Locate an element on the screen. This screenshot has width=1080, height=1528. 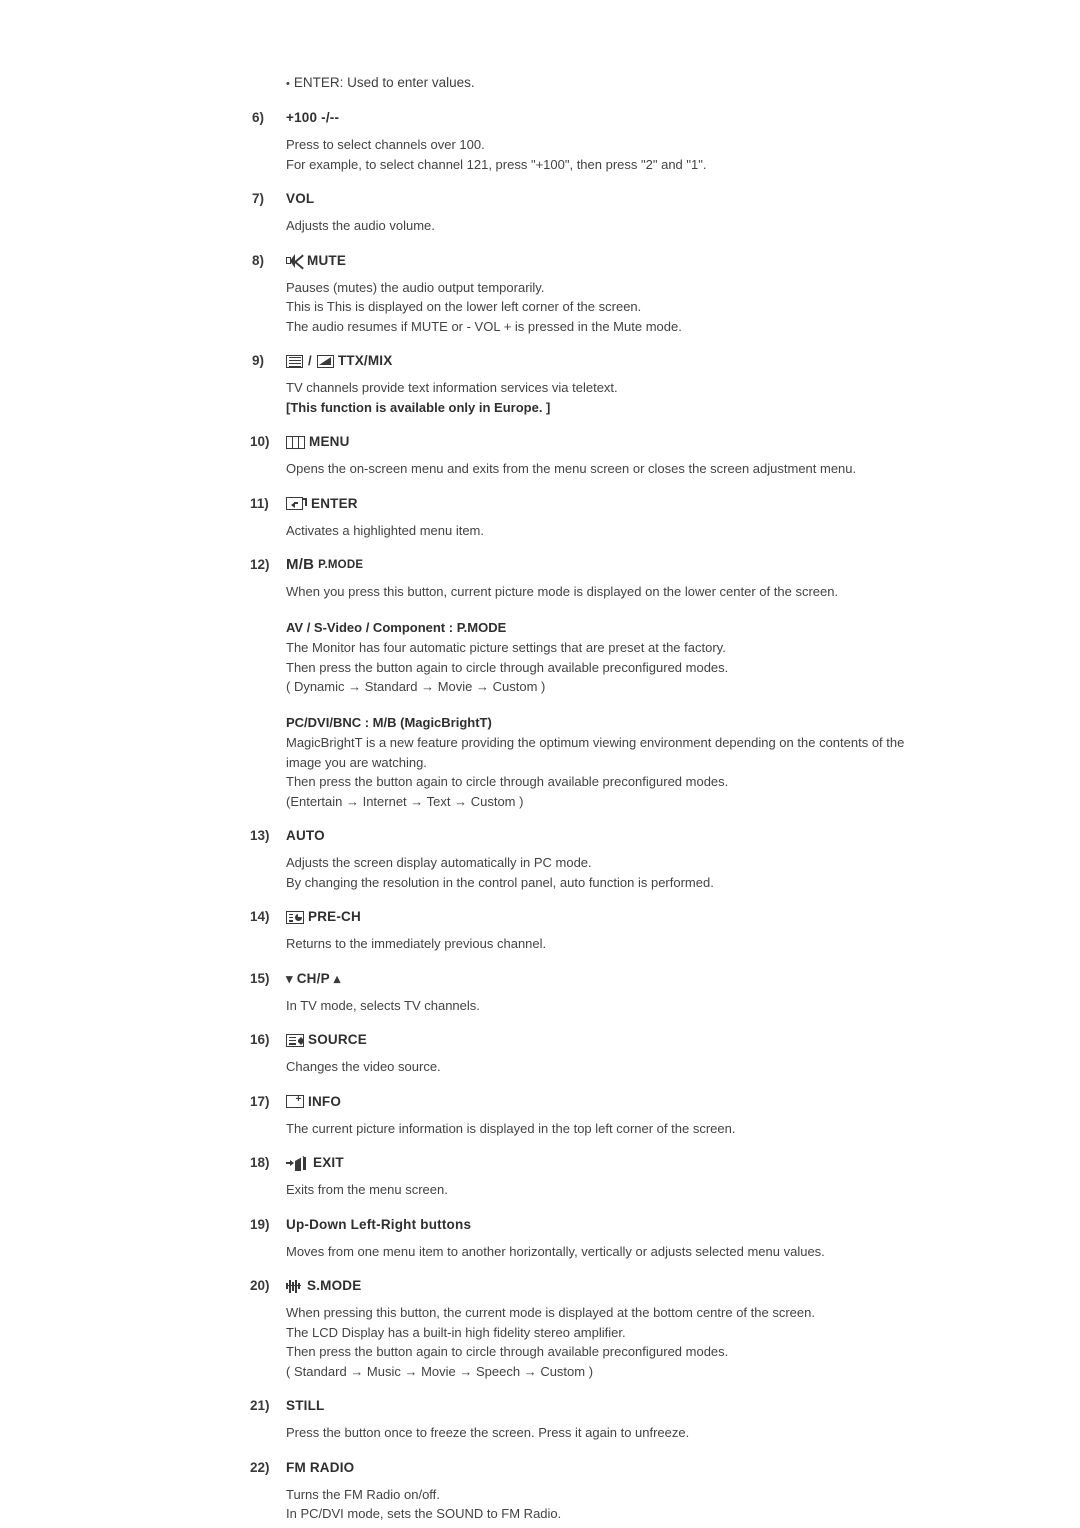
entry-title: SOURCE is located at coordinates (326, 1040).